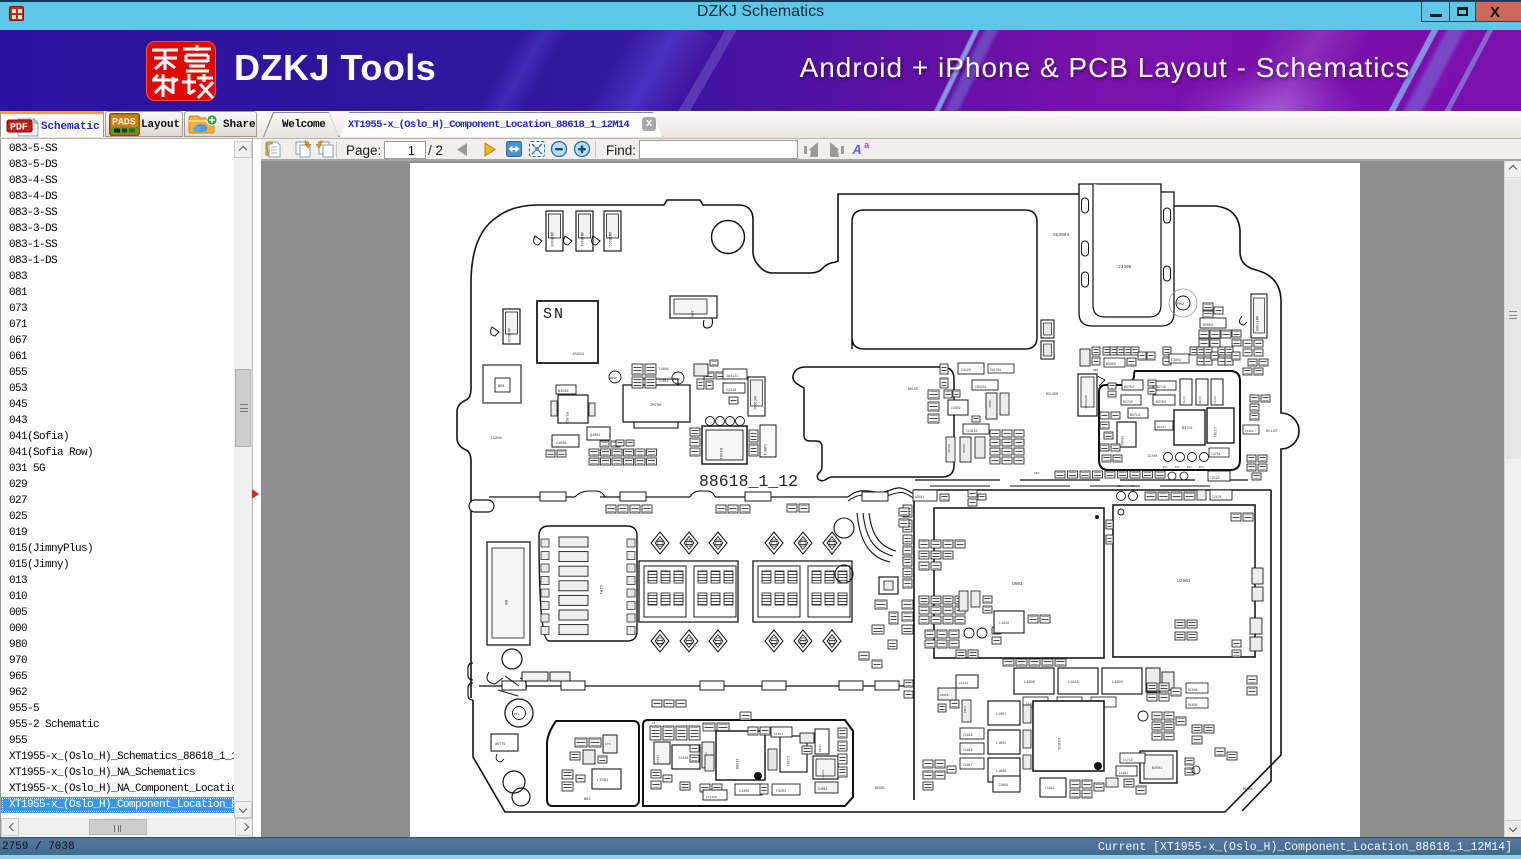 The image size is (1521, 859). What do you see at coordinates (496, 439) in the screenshot?
I see `svg-text: J3201` at bounding box center [496, 439].